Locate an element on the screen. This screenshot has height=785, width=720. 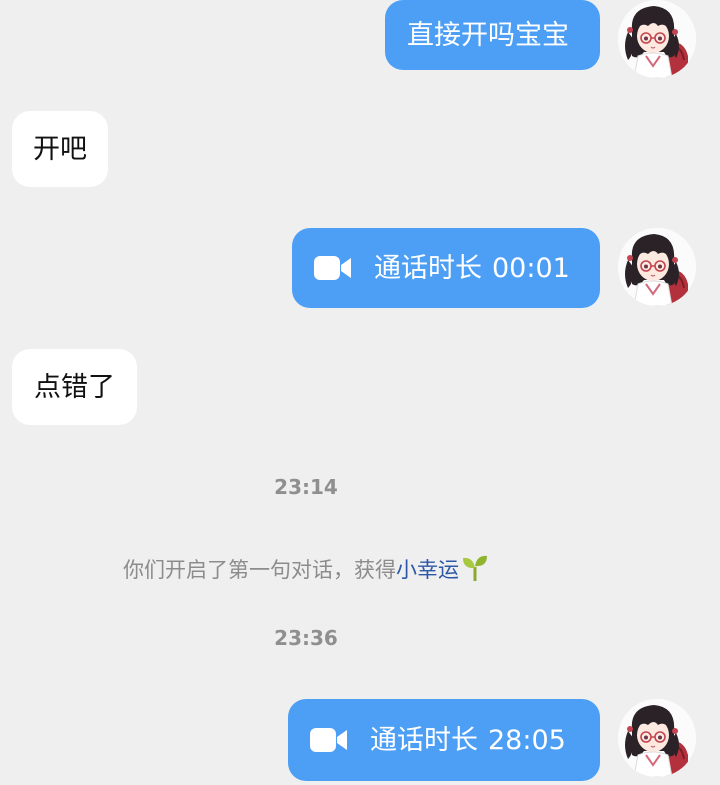
call-record-bubble: 通话时长 00:01 is located at coordinates (446, 268).